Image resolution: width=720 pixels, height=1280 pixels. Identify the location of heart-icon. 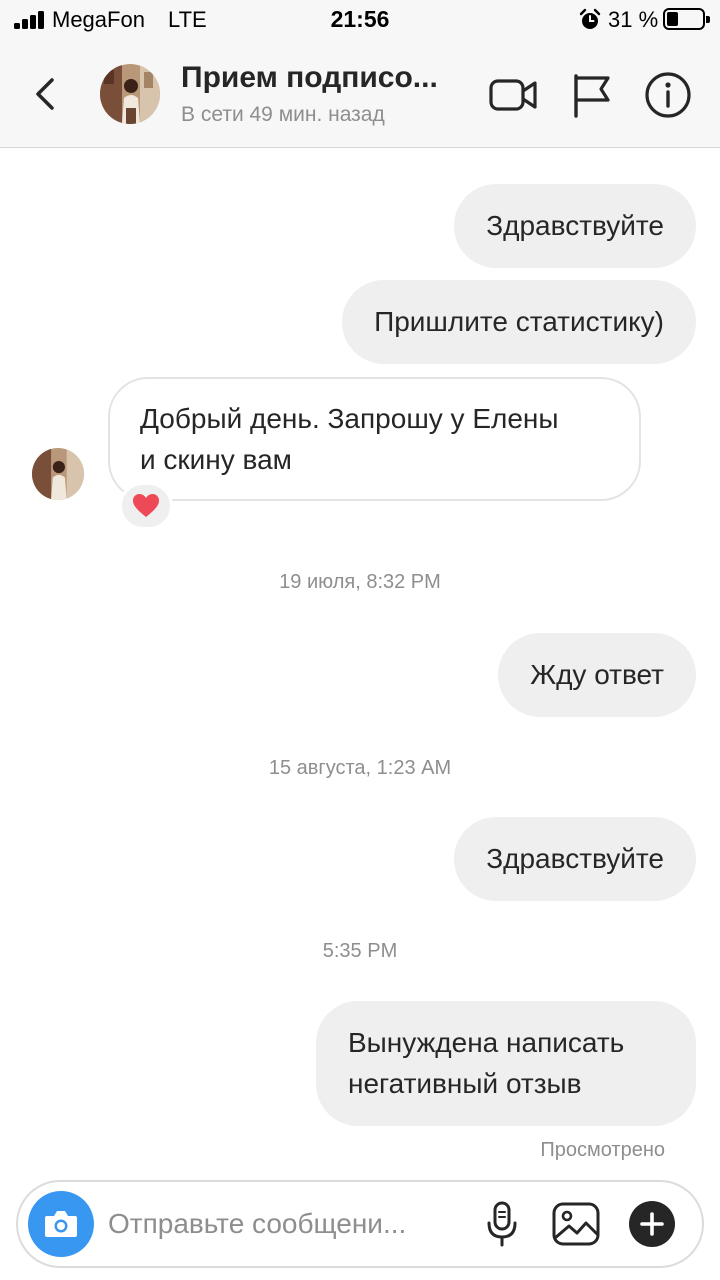
(146, 505).